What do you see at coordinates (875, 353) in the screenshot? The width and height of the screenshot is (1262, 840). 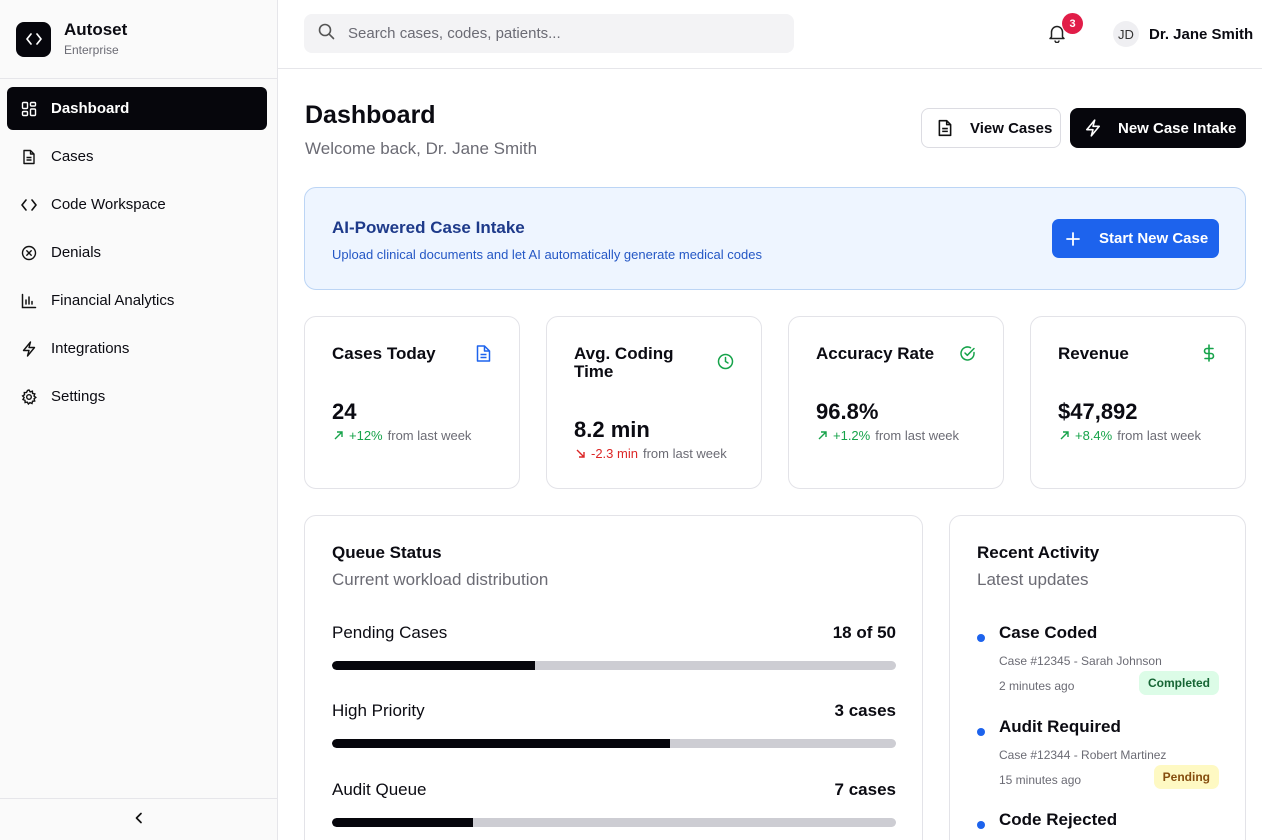 I see `stat-title: Accuracy Rate` at bounding box center [875, 353].